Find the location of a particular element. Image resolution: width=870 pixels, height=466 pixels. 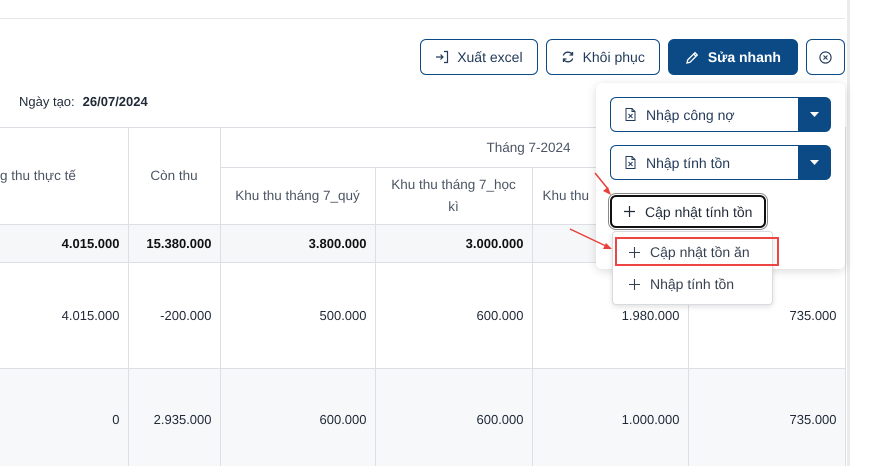

menu-item: Nhập tính tồn is located at coordinates (692, 284).